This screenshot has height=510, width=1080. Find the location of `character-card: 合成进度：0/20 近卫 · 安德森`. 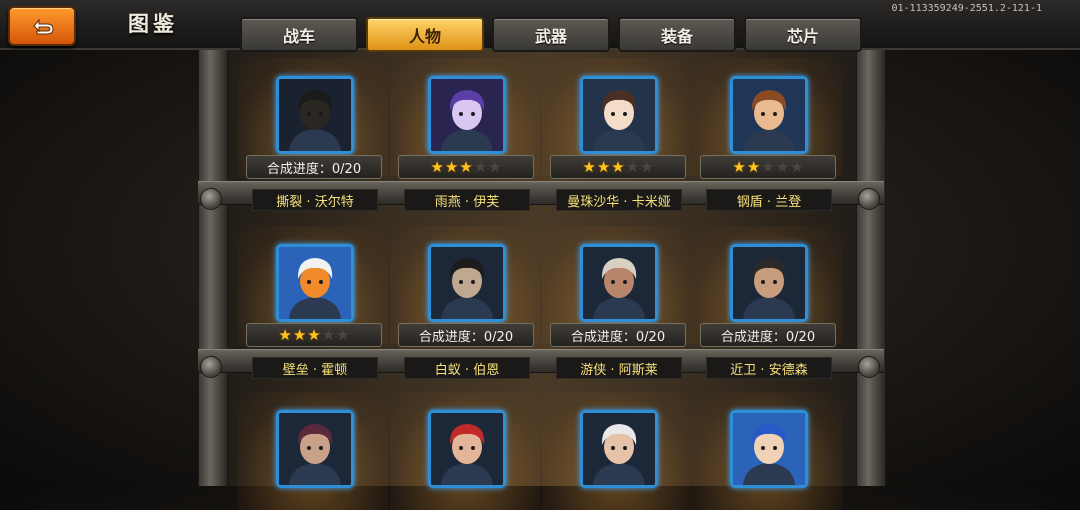

character-card: 合成进度：0/20 近卫 · 安德森 is located at coordinates (768, 311).